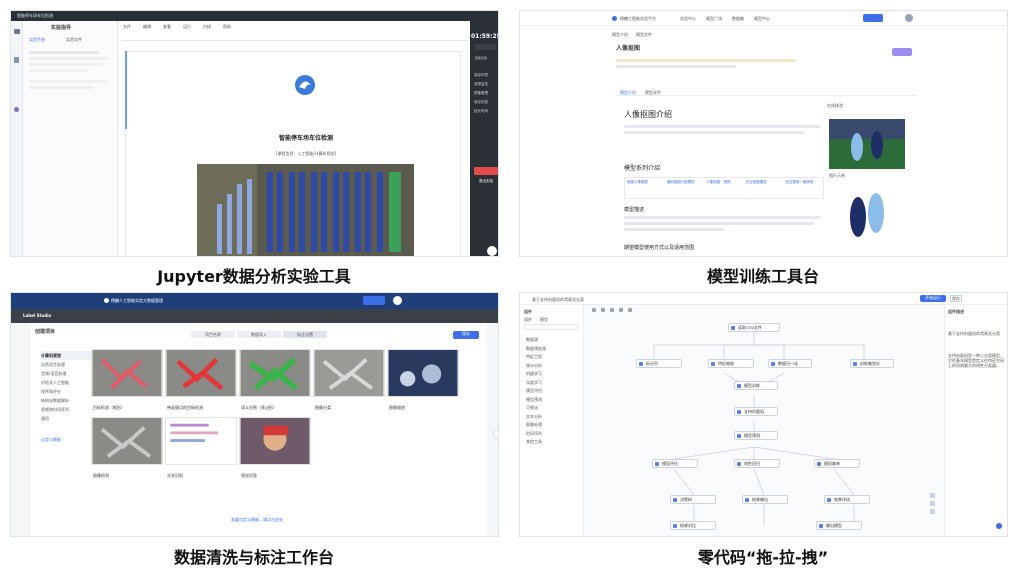 Image resolution: width=1015 pixels, height=574 pixels. What do you see at coordinates (932, 511) in the screenshot?
I see `fit-icon` at bounding box center [932, 511].